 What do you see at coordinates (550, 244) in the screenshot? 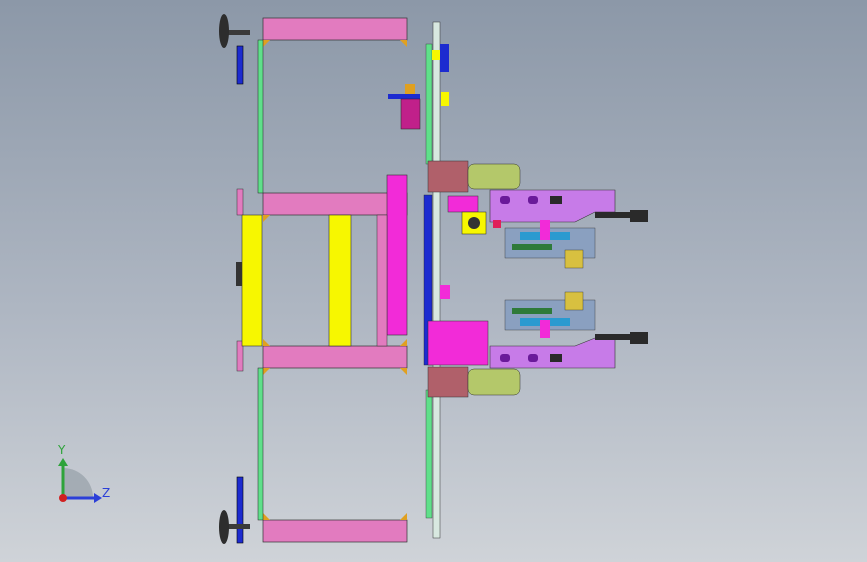
I see `upper-gripper` at bounding box center [550, 244].